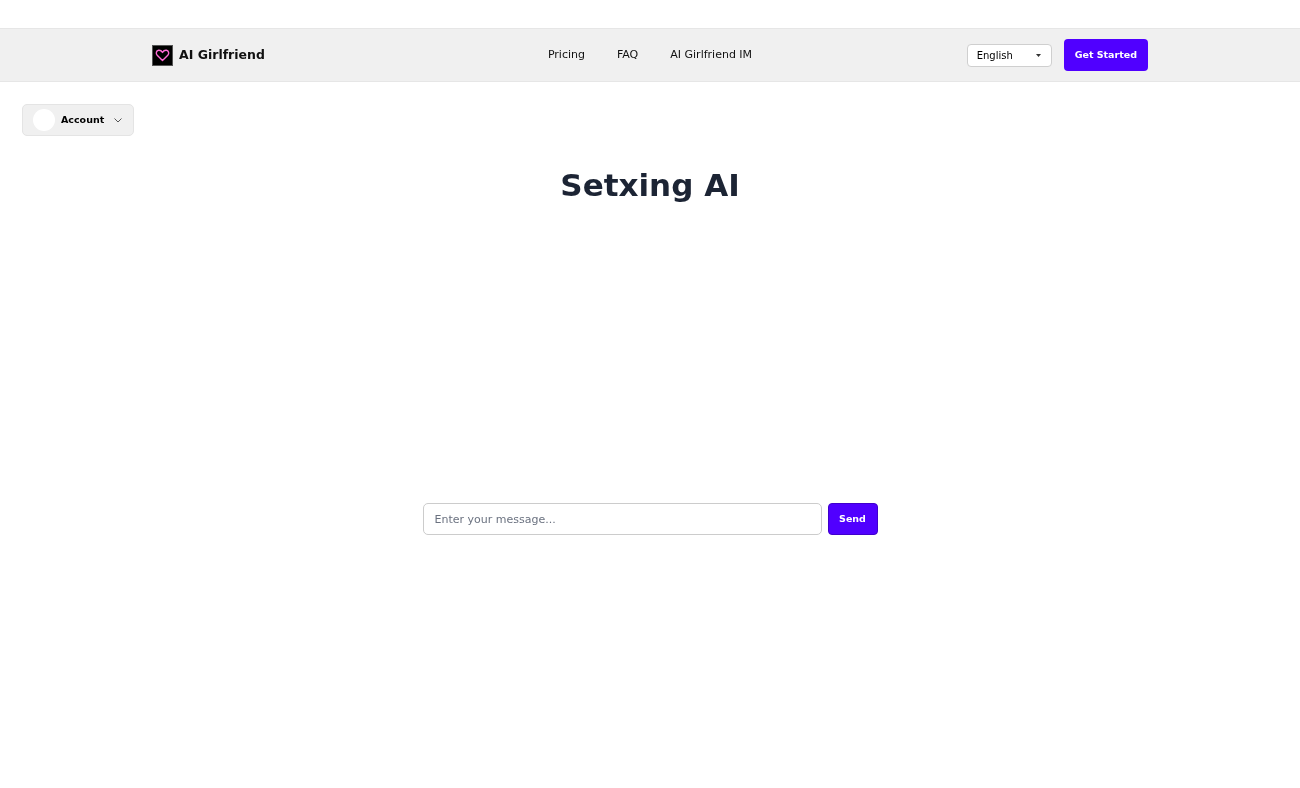 The width and height of the screenshot is (1300, 788). What do you see at coordinates (118, 120) in the screenshot?
I see `chevron-down-icon` at bounding box center [118, 120].